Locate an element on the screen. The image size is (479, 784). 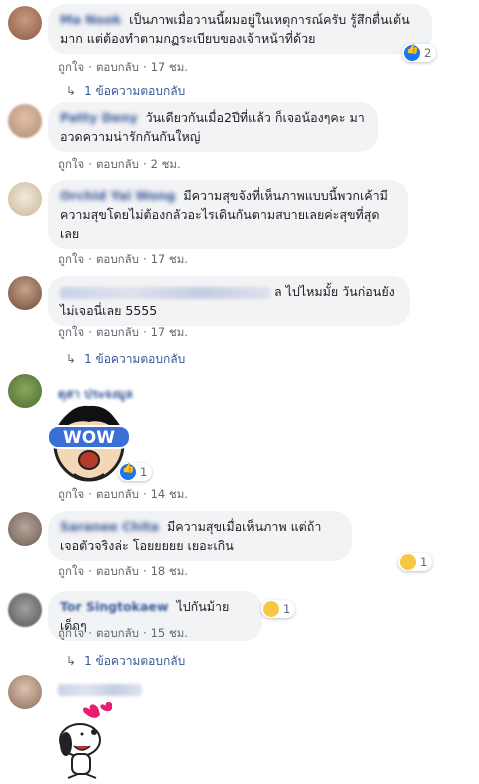
commenter-name: Orchid Yai Wong is located at coordinates (117, 195).